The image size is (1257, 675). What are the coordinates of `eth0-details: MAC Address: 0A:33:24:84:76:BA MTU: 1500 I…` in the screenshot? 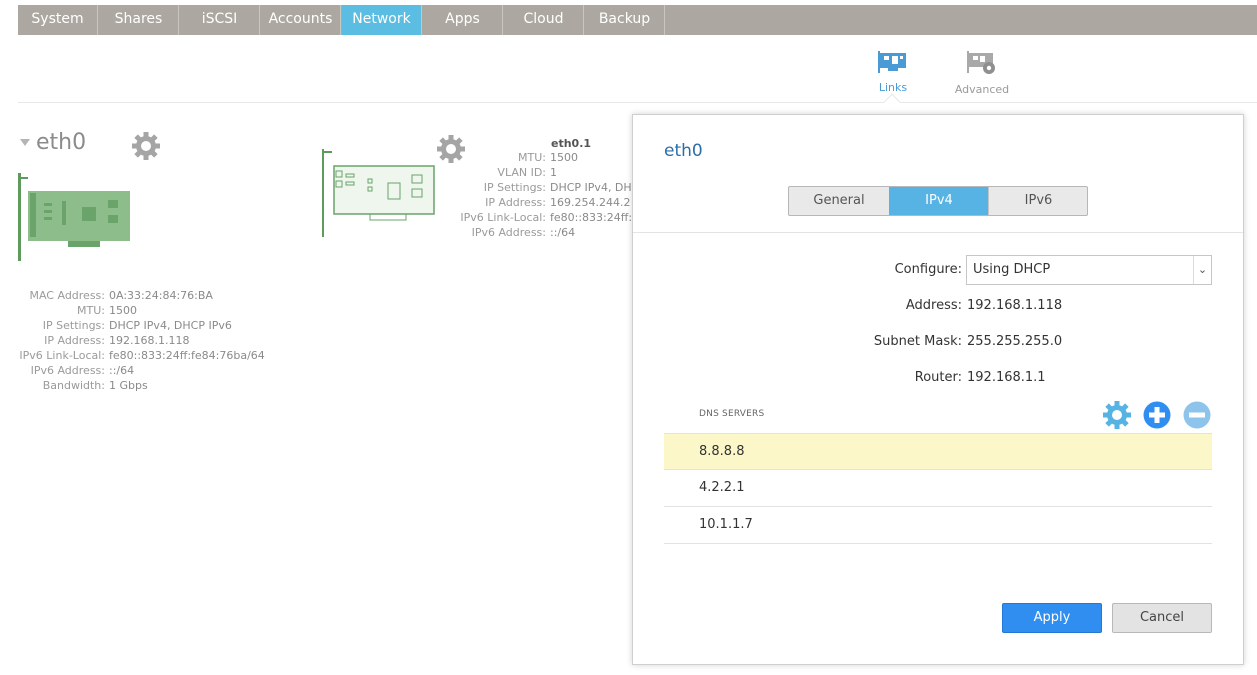 It's located at (141, 340).